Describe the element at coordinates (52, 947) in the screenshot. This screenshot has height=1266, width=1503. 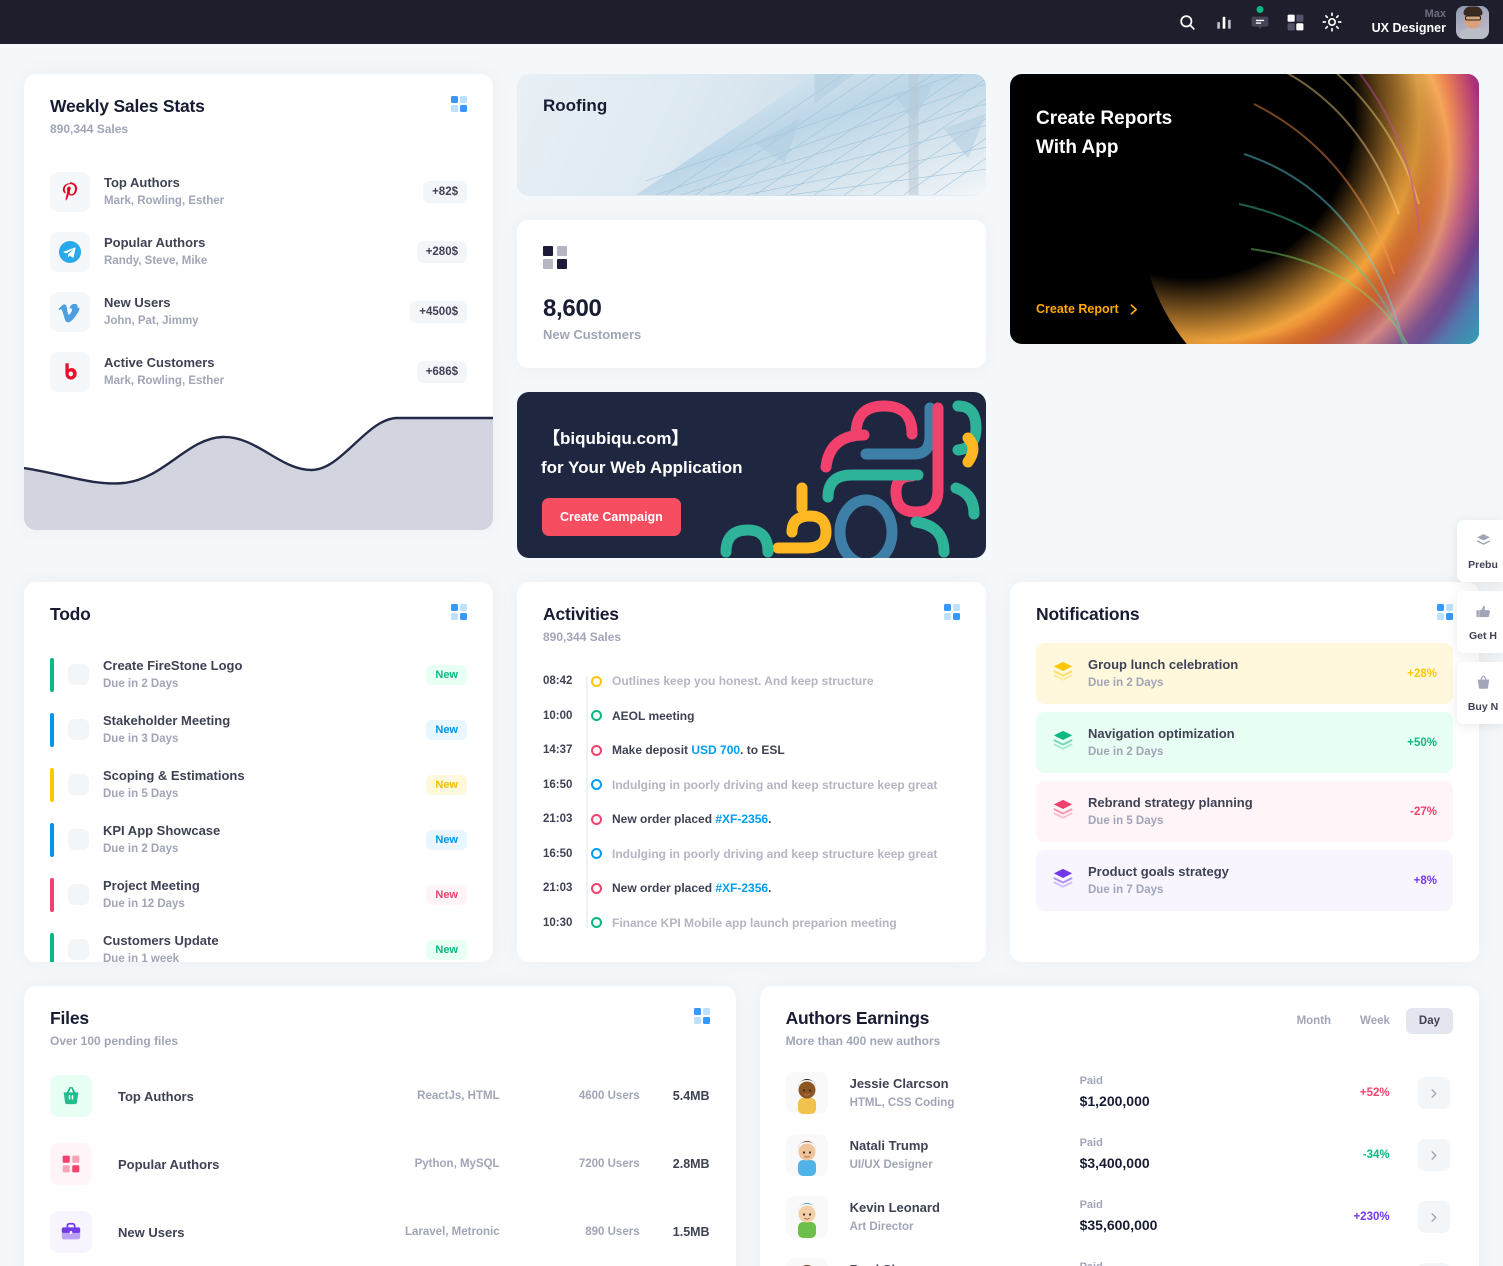
I see `priority-bar` at that location.